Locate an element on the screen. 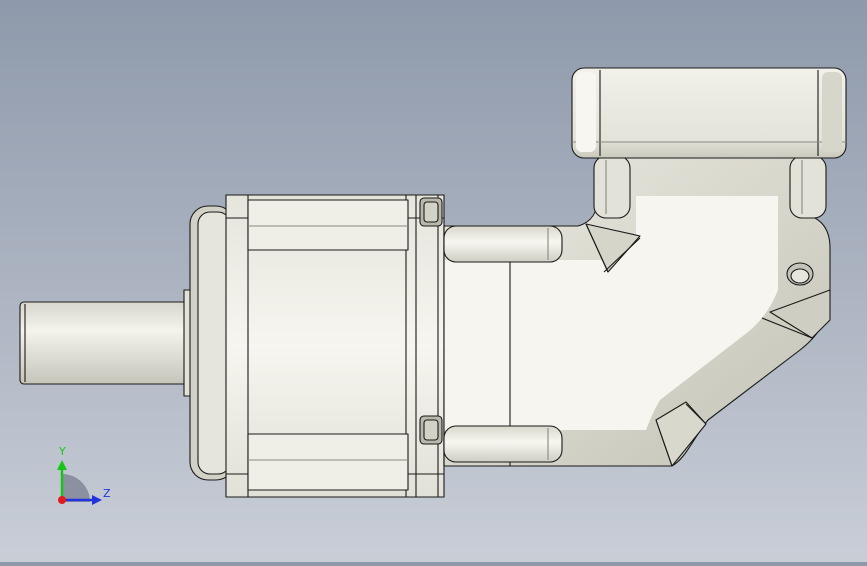  y-arrowhead-icon is located at coordinates (62, 465).